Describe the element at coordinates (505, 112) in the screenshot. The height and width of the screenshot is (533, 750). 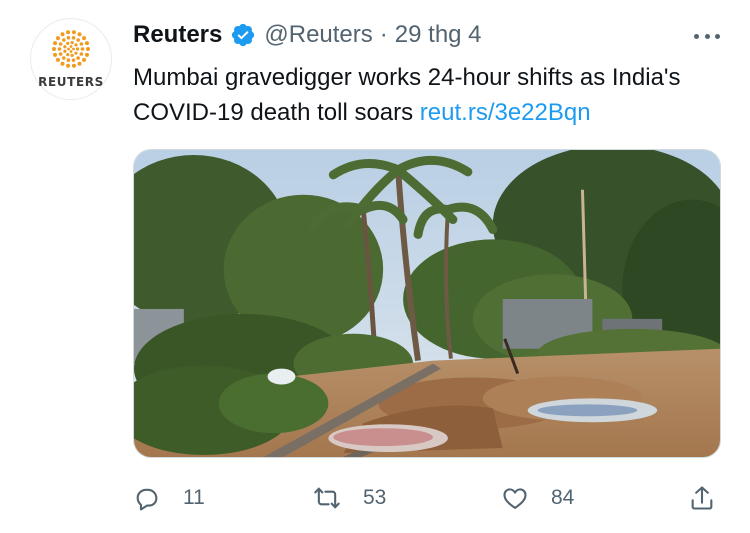
I see `tweet-link: reut.rs/3e22Bqn` at that location.